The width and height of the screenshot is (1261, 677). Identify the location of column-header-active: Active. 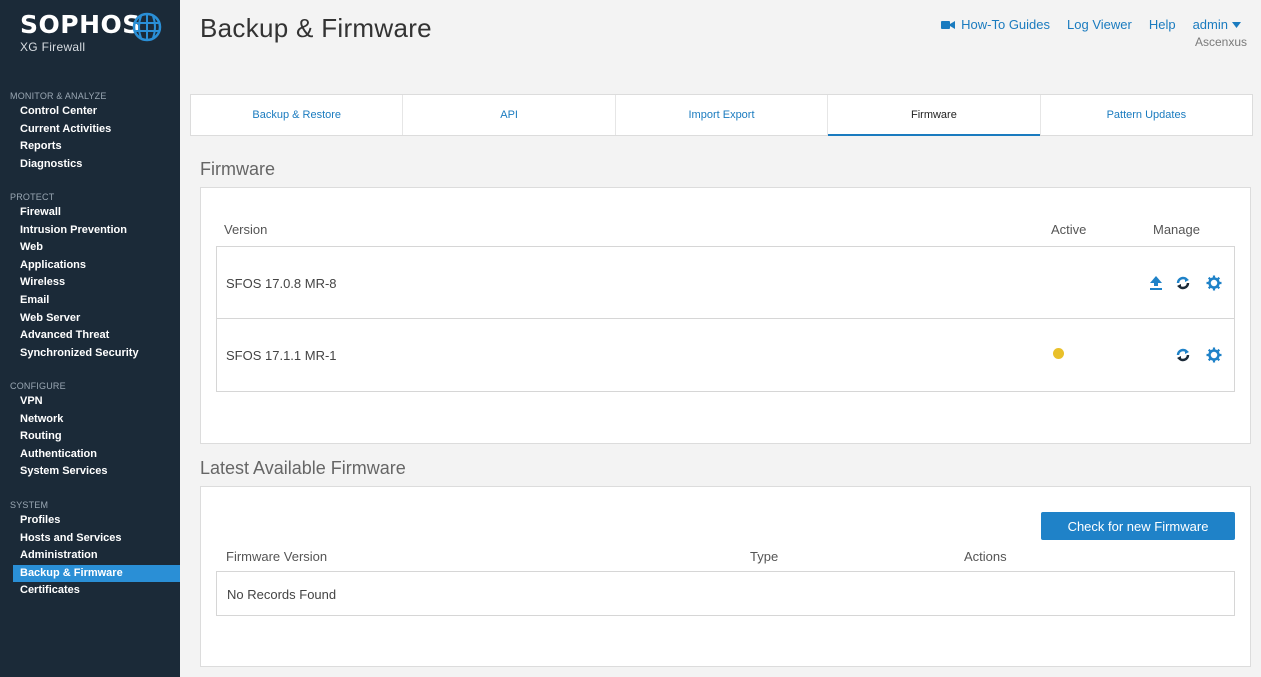
(1069, 229).